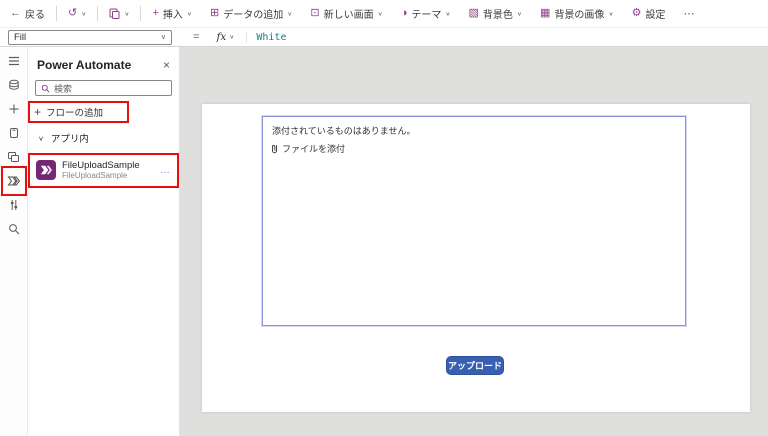 This screenshot has height=436, width=768. Describe the element at coordinates (20, 37) in the screenshot. I see `property-name: Fill` at that location.